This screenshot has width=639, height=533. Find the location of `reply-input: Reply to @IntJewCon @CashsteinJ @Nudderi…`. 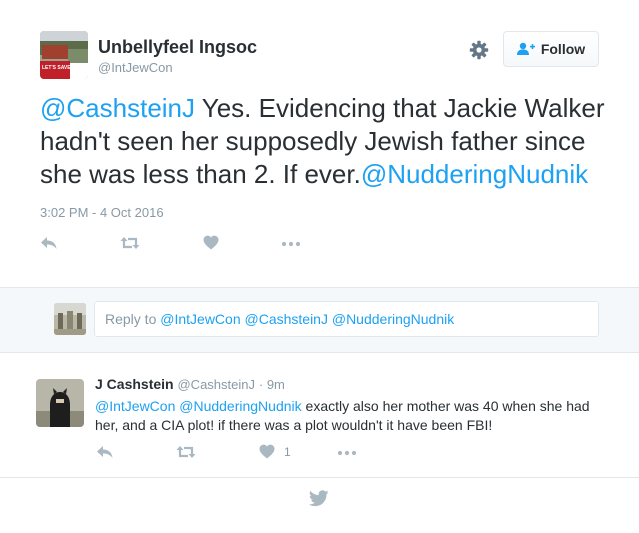

reply-input: Reply to @IntJewCon @CashsteinJ @Nudderi… is located at coordinates (346, 319).